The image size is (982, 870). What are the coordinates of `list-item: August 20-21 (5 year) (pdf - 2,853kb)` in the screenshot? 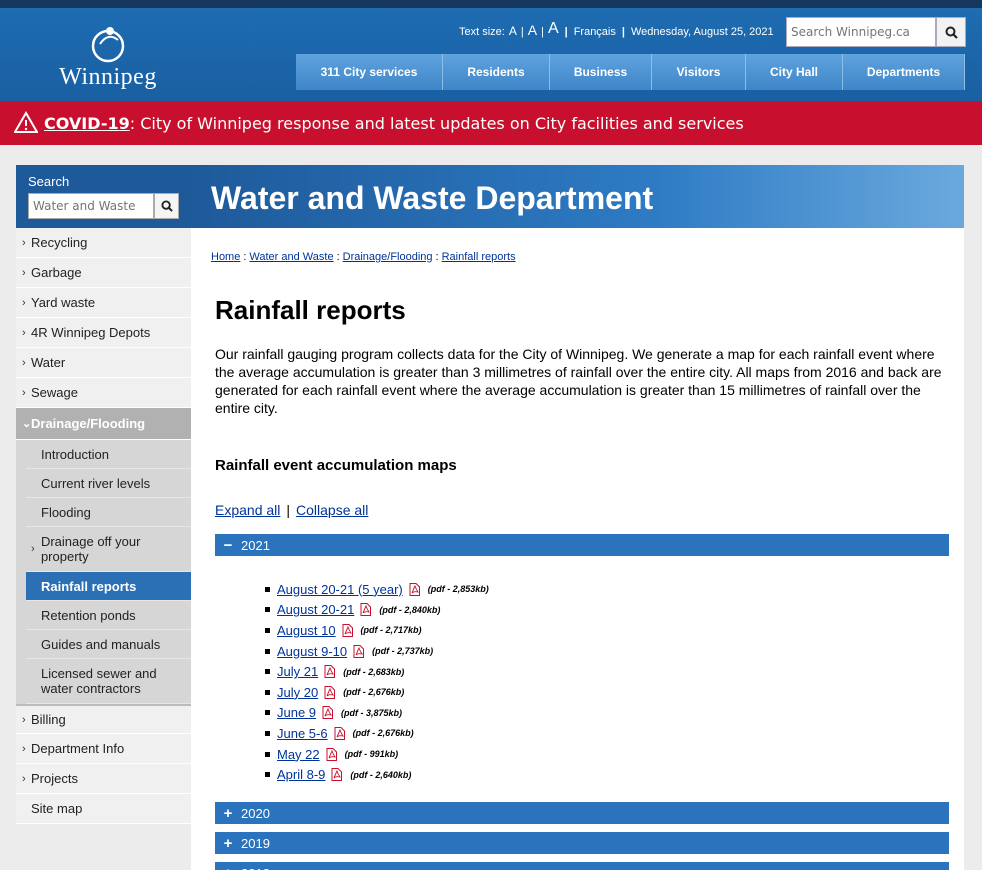 It's located at (376, 589).